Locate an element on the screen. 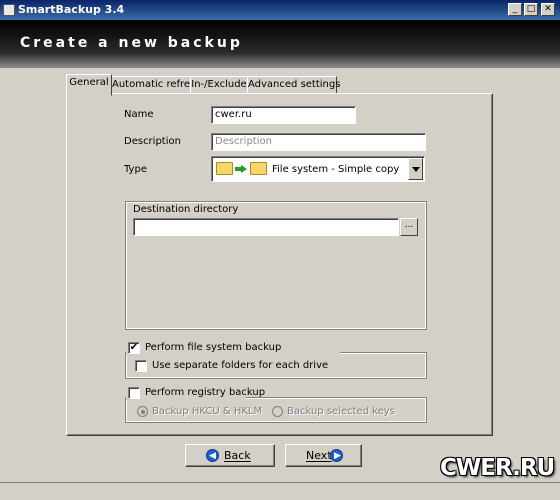 The image size is (560, 500). fs-backup-checkbox: ✔ is located at coordinates (134, 348).